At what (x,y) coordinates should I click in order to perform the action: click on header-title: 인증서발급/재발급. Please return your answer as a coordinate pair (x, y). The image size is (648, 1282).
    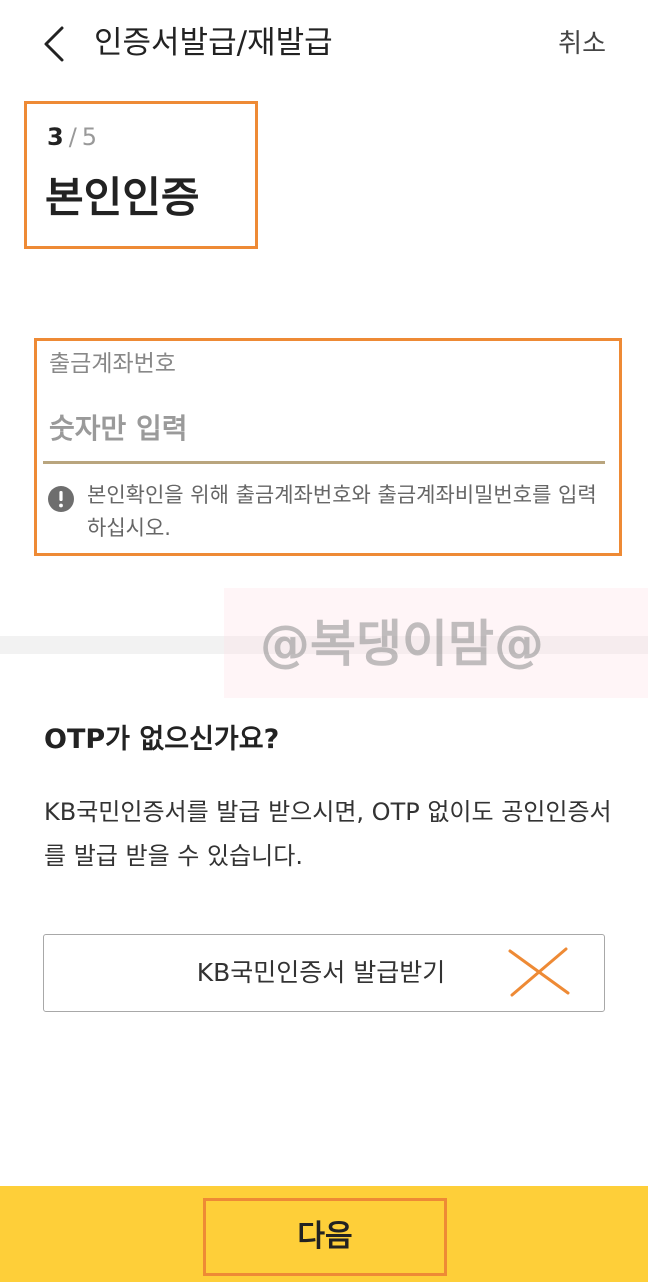
    Looking at the image, I should click on (213, 43).